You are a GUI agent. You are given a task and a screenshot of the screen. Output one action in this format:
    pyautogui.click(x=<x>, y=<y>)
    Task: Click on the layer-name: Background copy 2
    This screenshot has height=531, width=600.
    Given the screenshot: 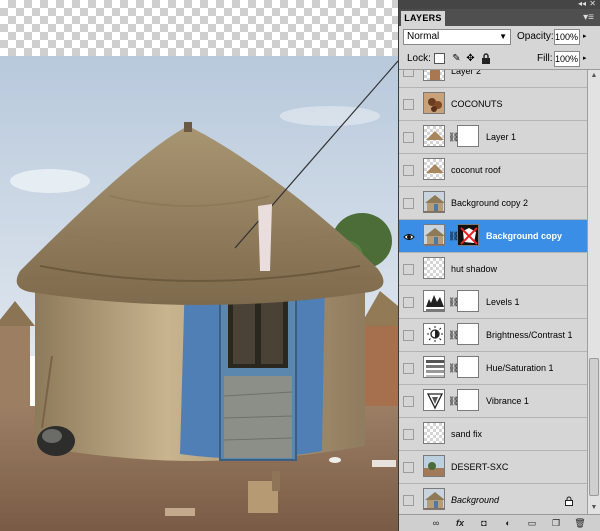 What is the action you would take?
    pyautogui.click(x=490, y=203)
    